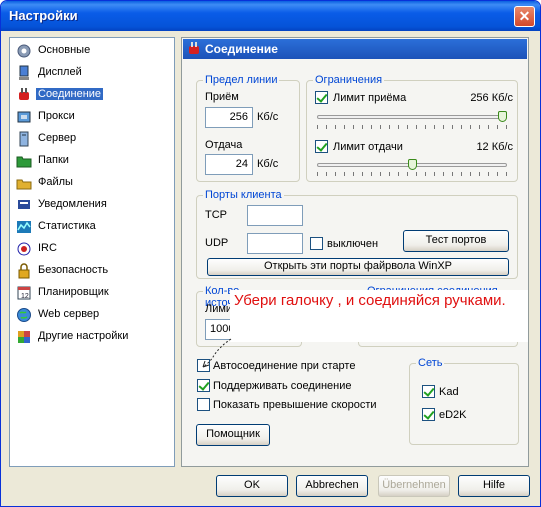 The image size is (541, 507). Describe the element at coordinates (93, 139) in the screenshot. I see `sidebar-item-server: Сервер` at that location.